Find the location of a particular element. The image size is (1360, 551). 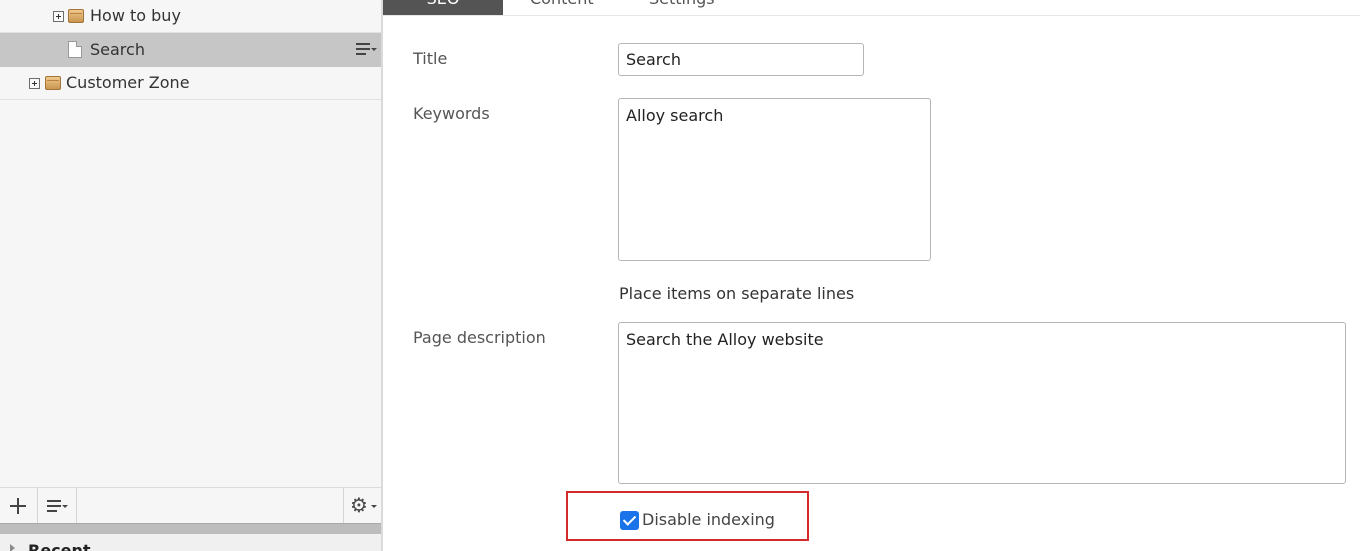

recent-section-header: Recent is located at coordinates (190, 542).